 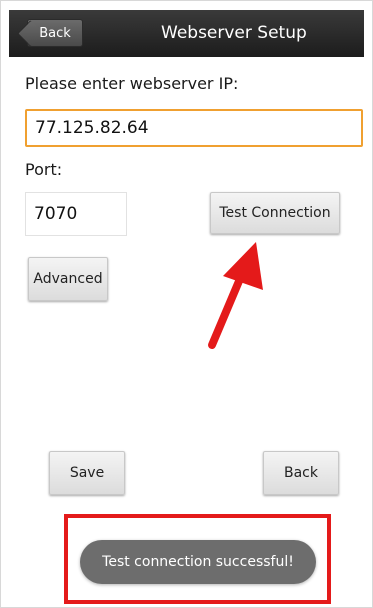 I want to click on ip-label: Please enter webserver IP:, so click(x=132, y=83).